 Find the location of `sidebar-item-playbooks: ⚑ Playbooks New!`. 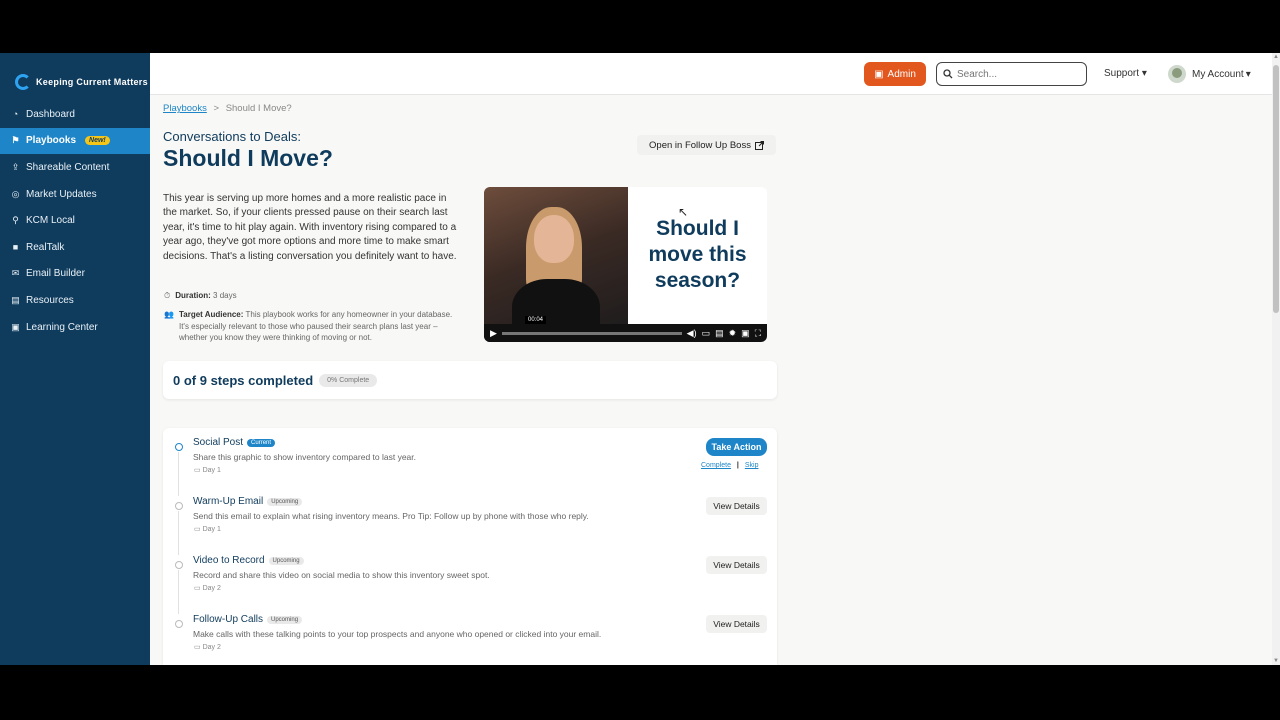

sidebar-item-playbooks: ⚑ Playbooks New! is located at coordinates (75, 141).